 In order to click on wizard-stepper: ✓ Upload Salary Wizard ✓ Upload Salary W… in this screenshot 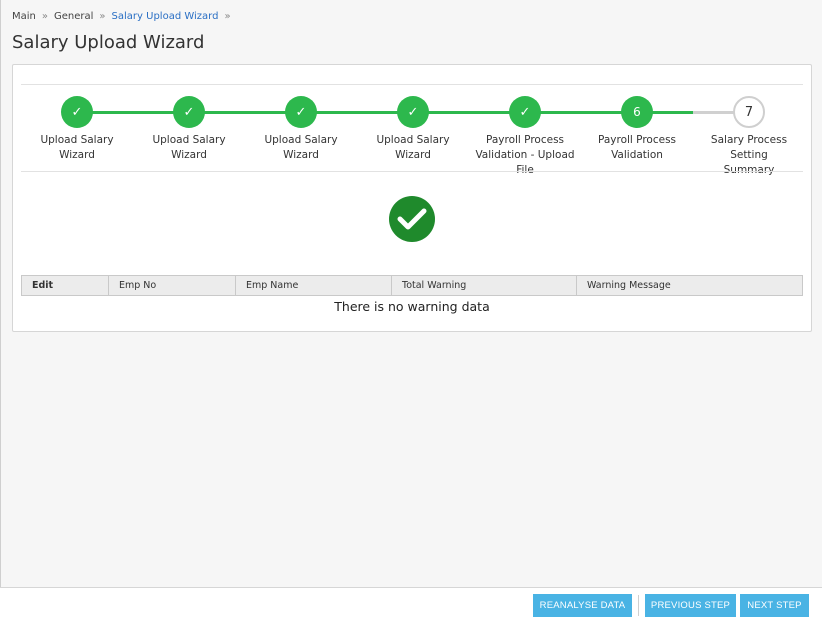, I will do `click(413, 134)`.